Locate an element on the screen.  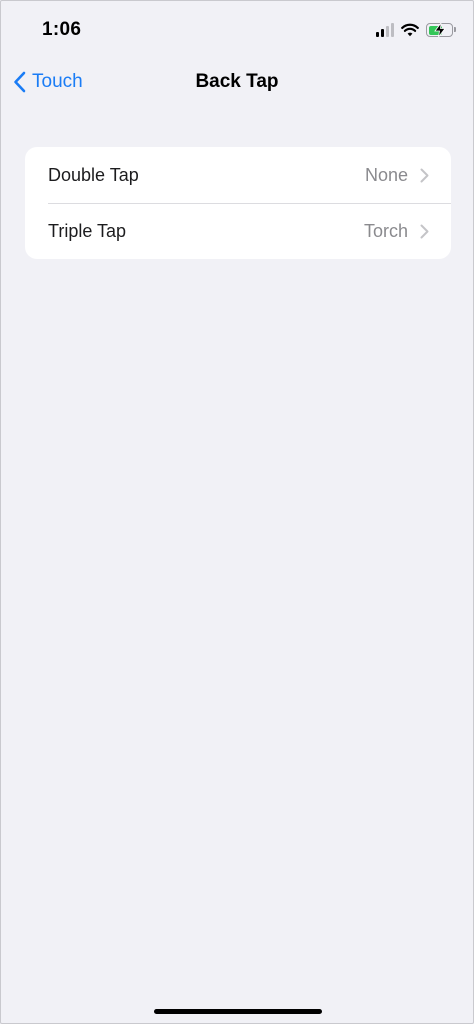
charging-bolt-icon is located at coordinates (440, 30).